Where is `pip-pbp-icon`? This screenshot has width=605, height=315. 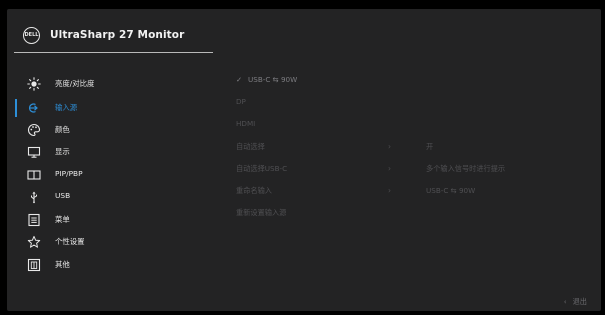 pip-pbp-icon is located at coordinates (34, 175).